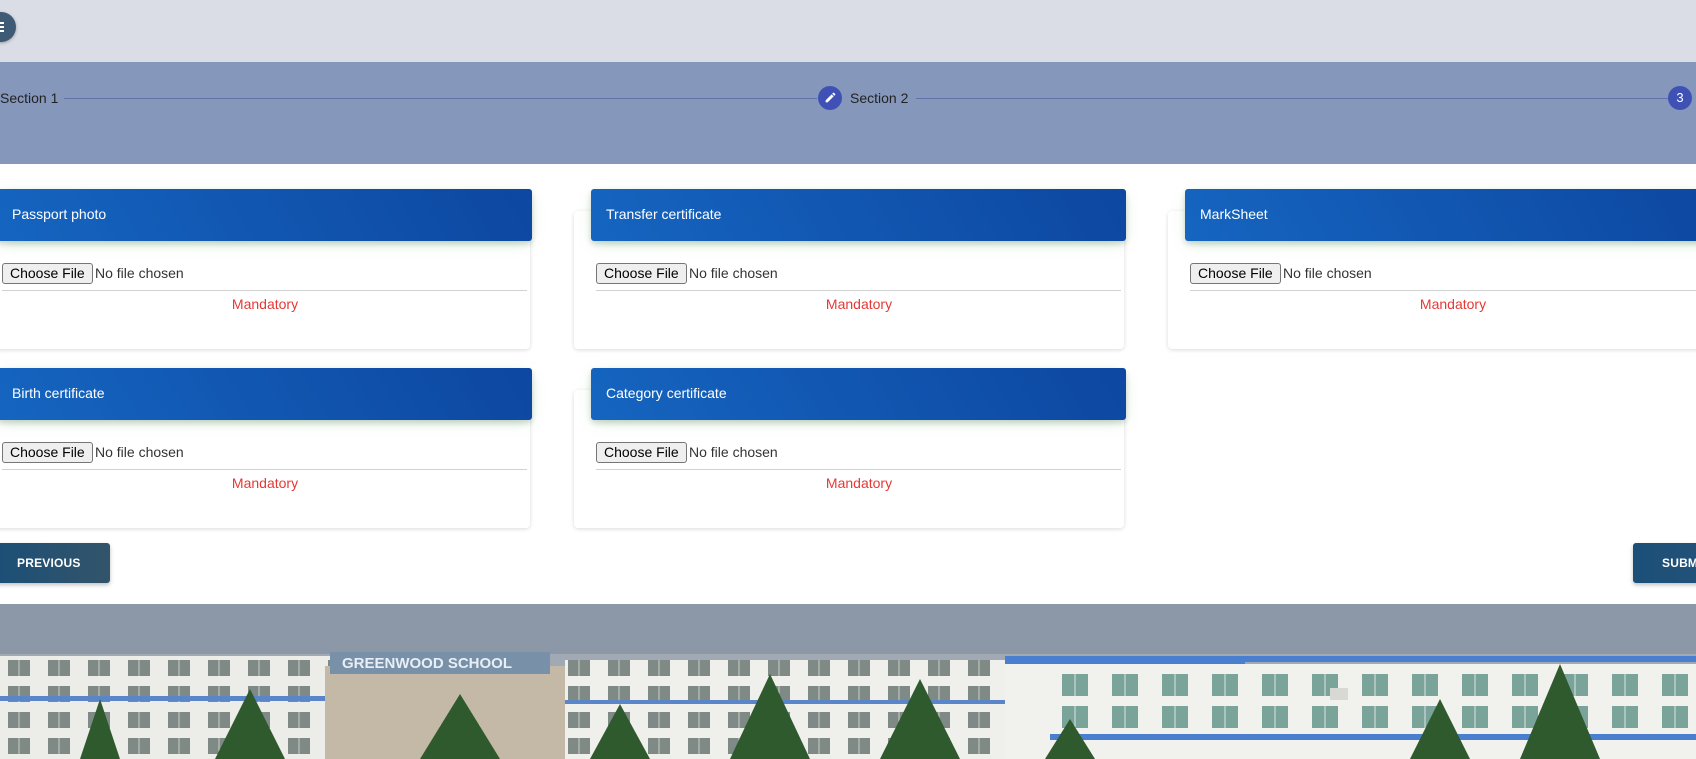 This screenshot has height=759, width=1696. Describe the element at coordinates (264, 273) in the screenshot. I see `file-input-passport-photo: Choose File No file chosen` at that location.